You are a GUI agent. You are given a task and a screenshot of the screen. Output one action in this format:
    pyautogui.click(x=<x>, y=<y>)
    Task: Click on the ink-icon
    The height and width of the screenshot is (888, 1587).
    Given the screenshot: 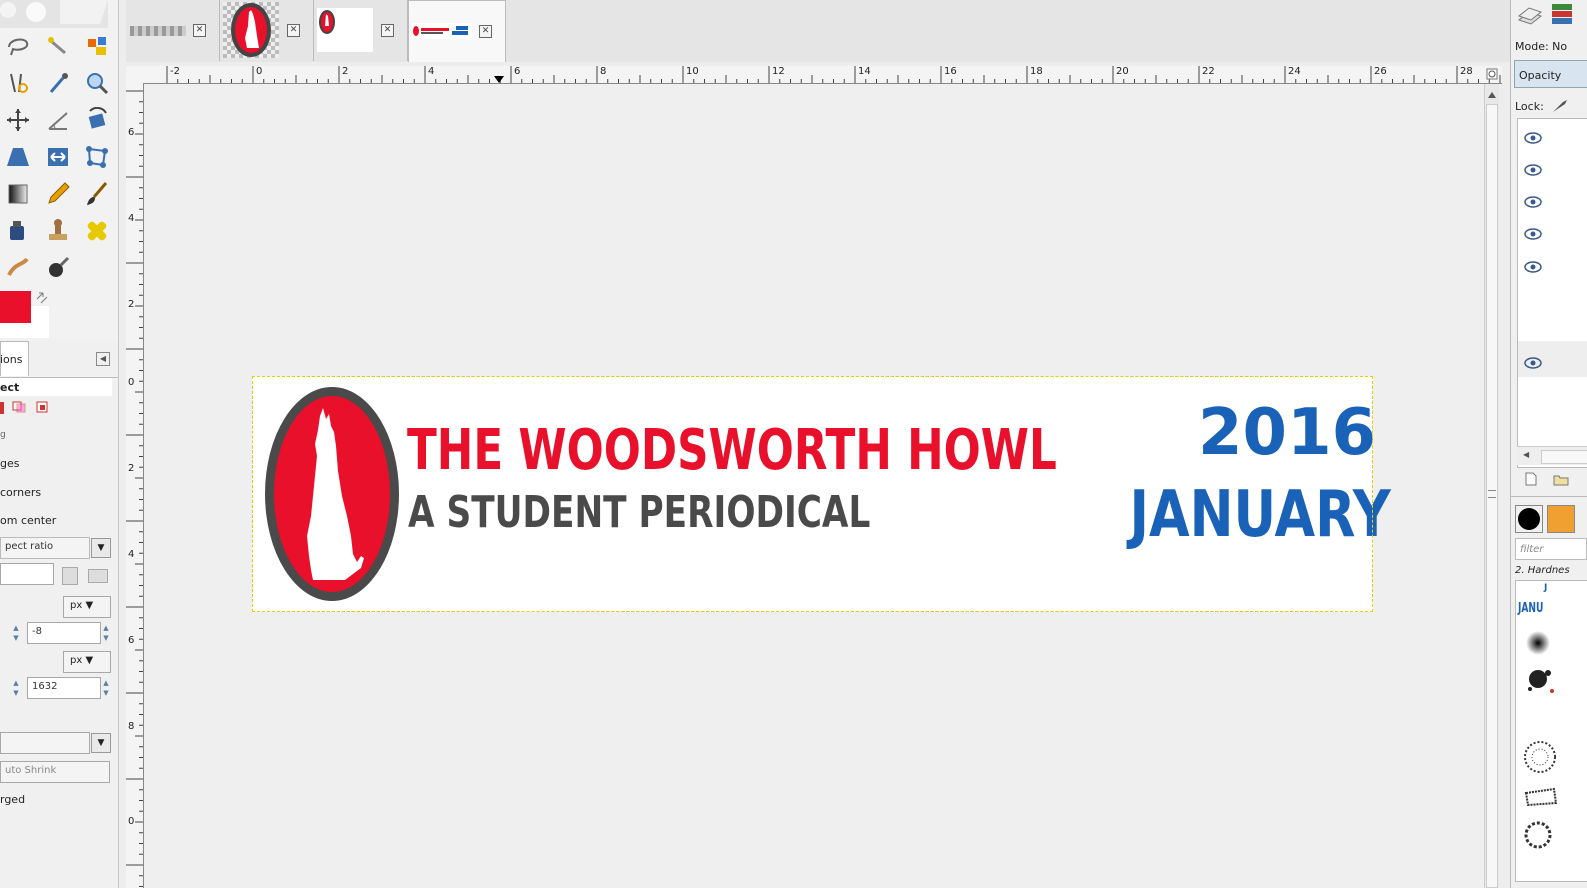 What is the action you would take?
    pyautogui.click(x=18, y=231)
    